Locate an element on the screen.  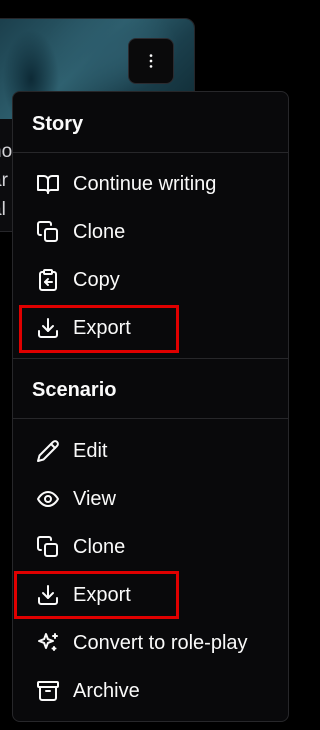
menu-item-label: Edit is located at coordinates (90, 450).